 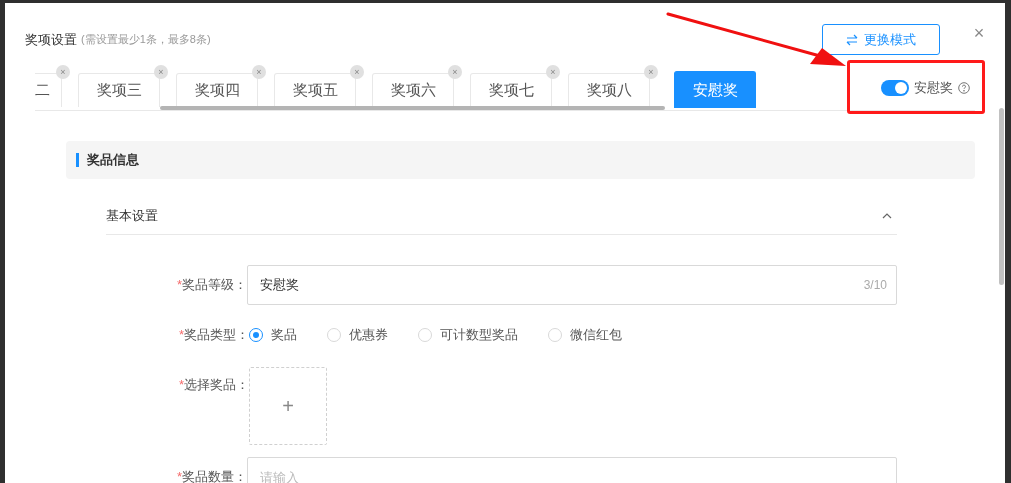 I want to click on form-label: *奖品等级：, so click(x=211, y=285).